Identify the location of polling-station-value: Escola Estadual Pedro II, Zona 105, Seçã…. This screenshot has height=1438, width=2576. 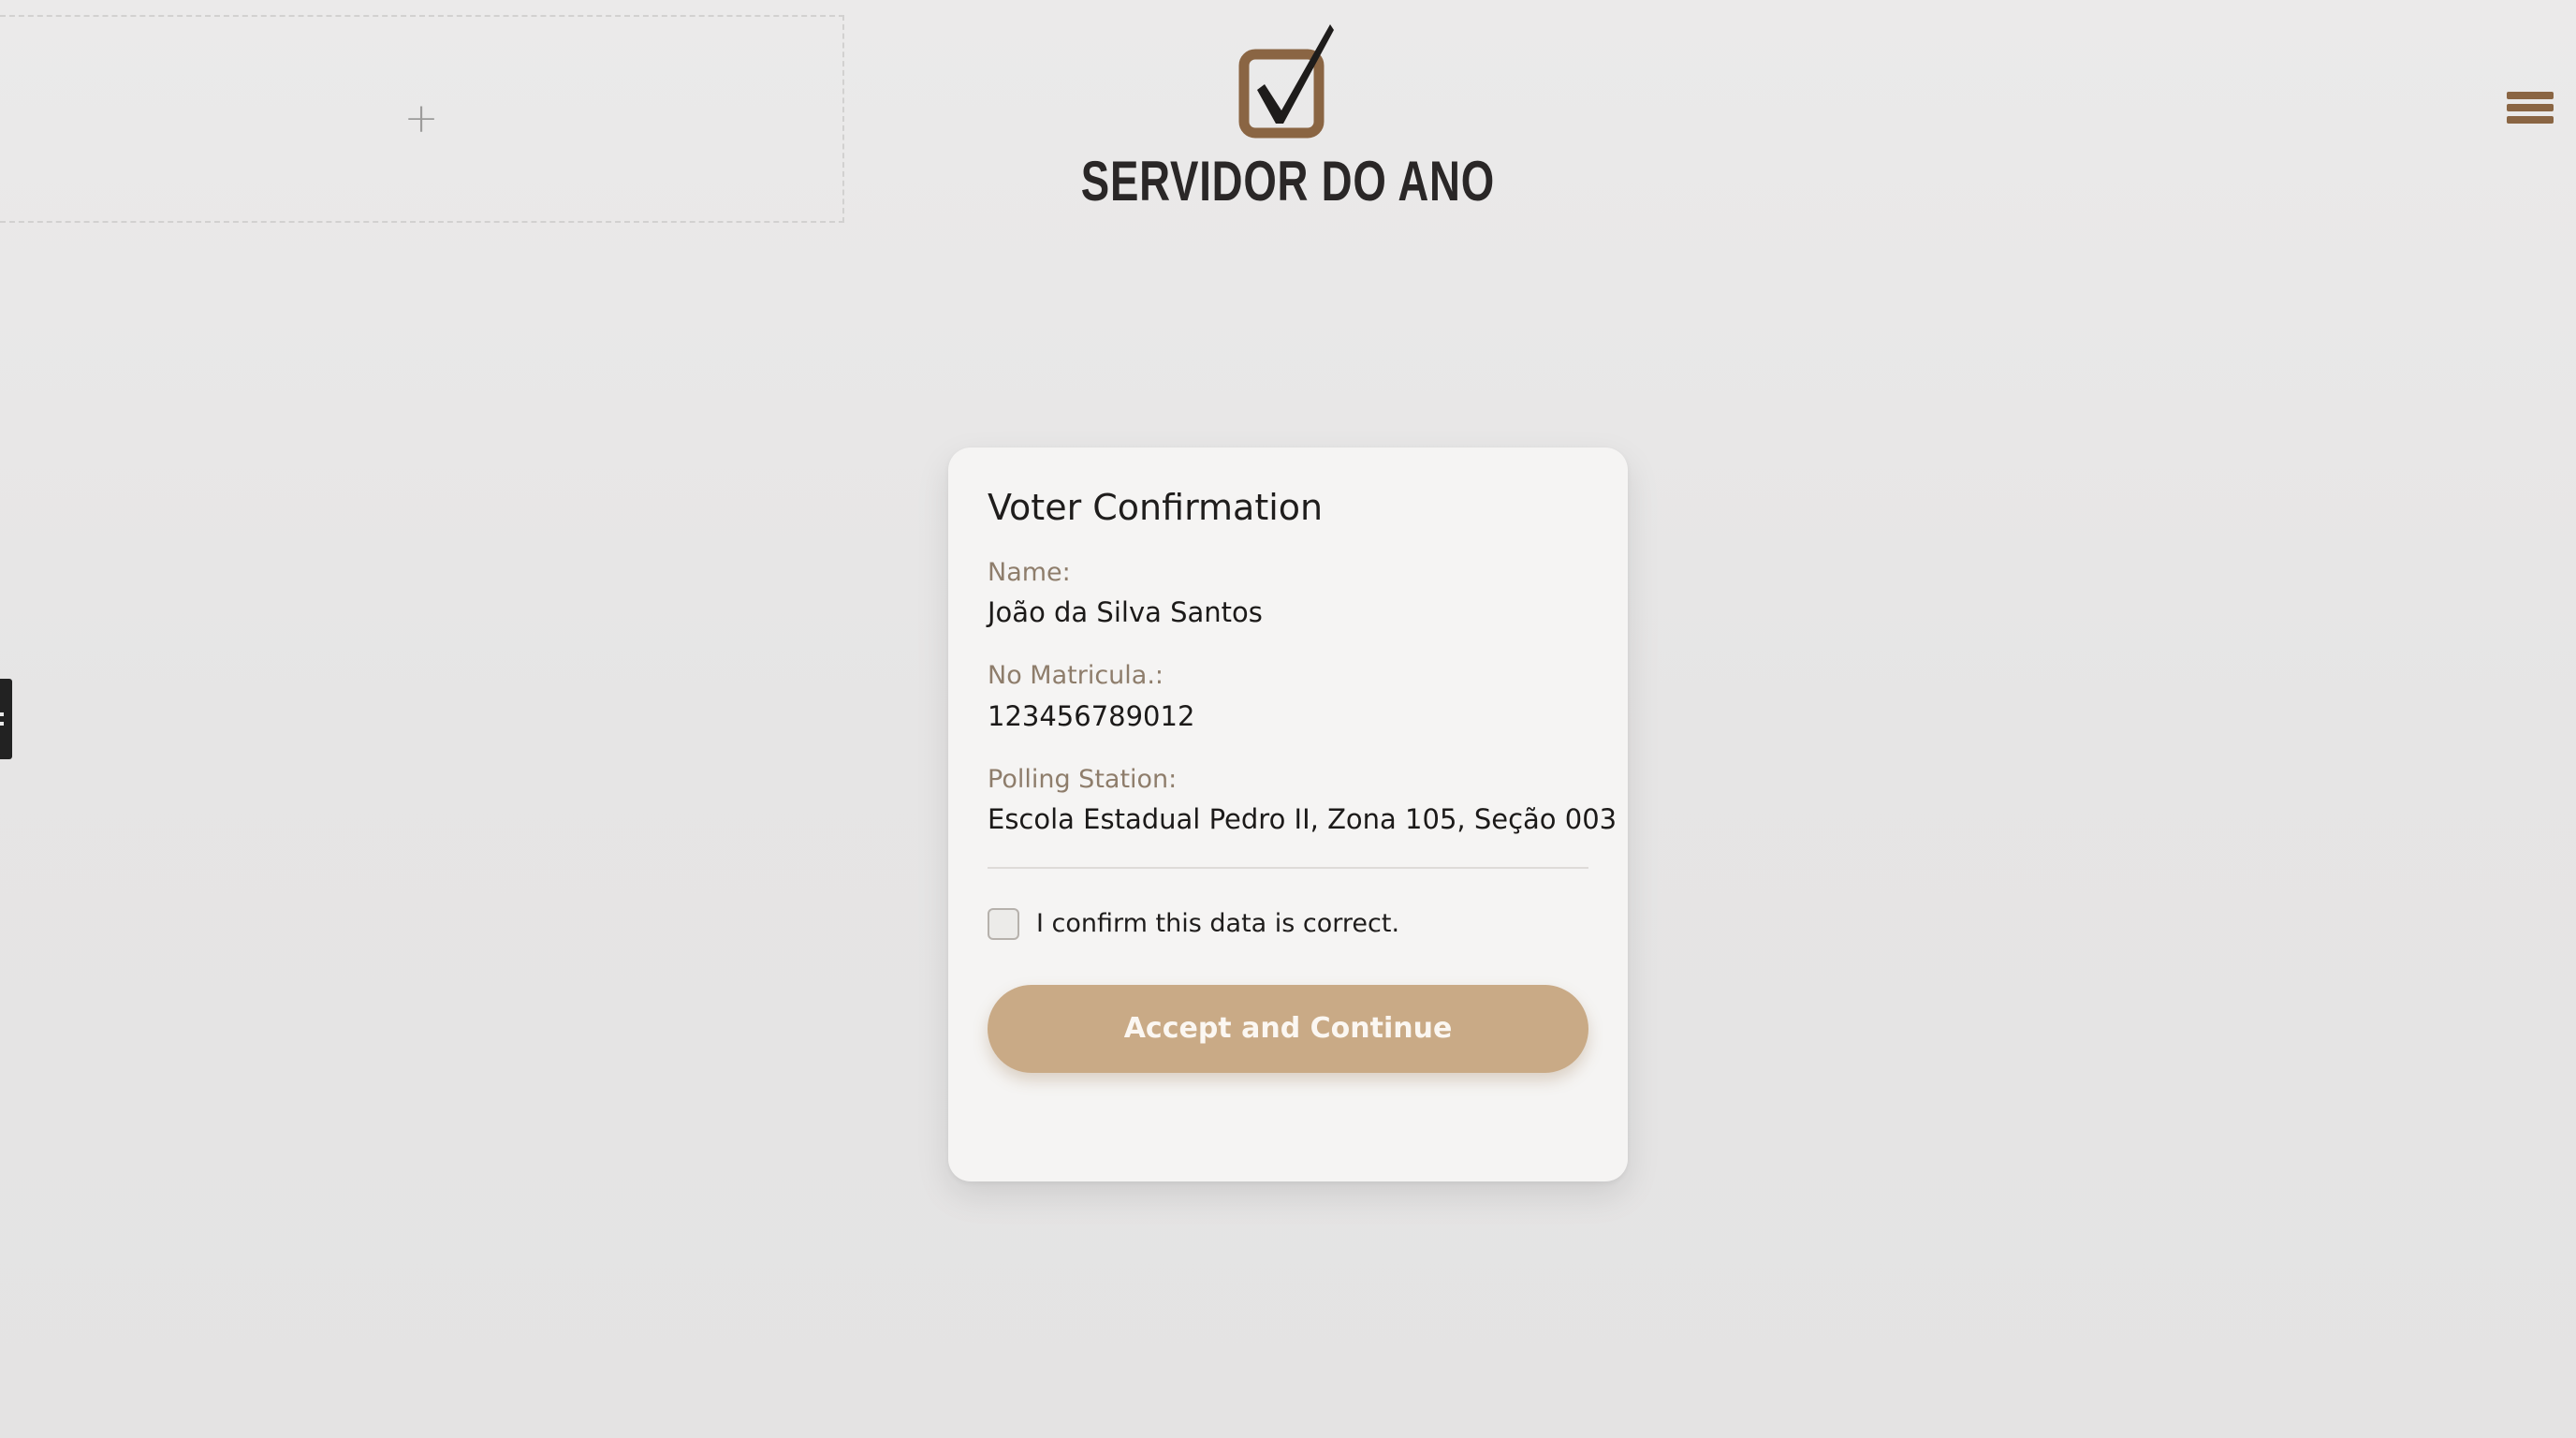
(1302, 819).